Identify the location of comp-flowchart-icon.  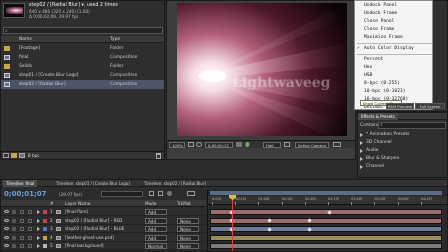
(151, 193).